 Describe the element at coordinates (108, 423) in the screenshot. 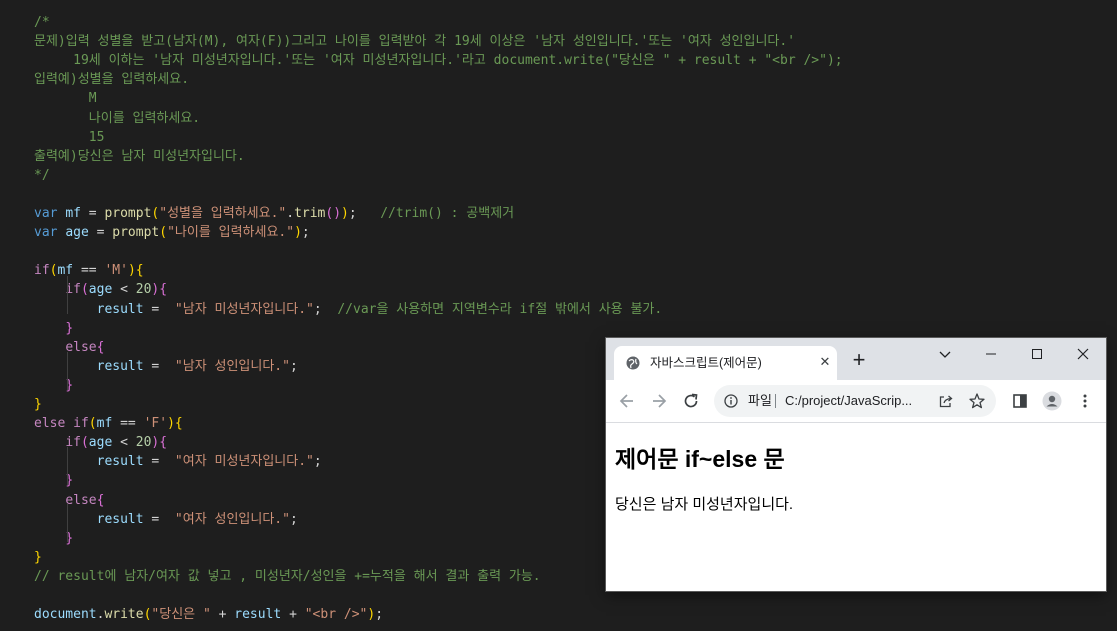

I see `code-line: else if(mf == 'F'){` at that location.